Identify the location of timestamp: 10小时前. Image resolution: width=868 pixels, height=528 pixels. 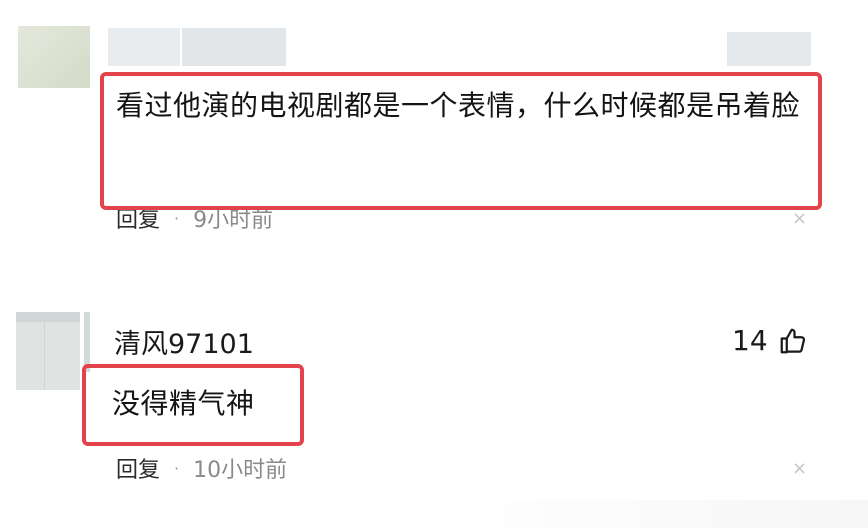
(240, 470).